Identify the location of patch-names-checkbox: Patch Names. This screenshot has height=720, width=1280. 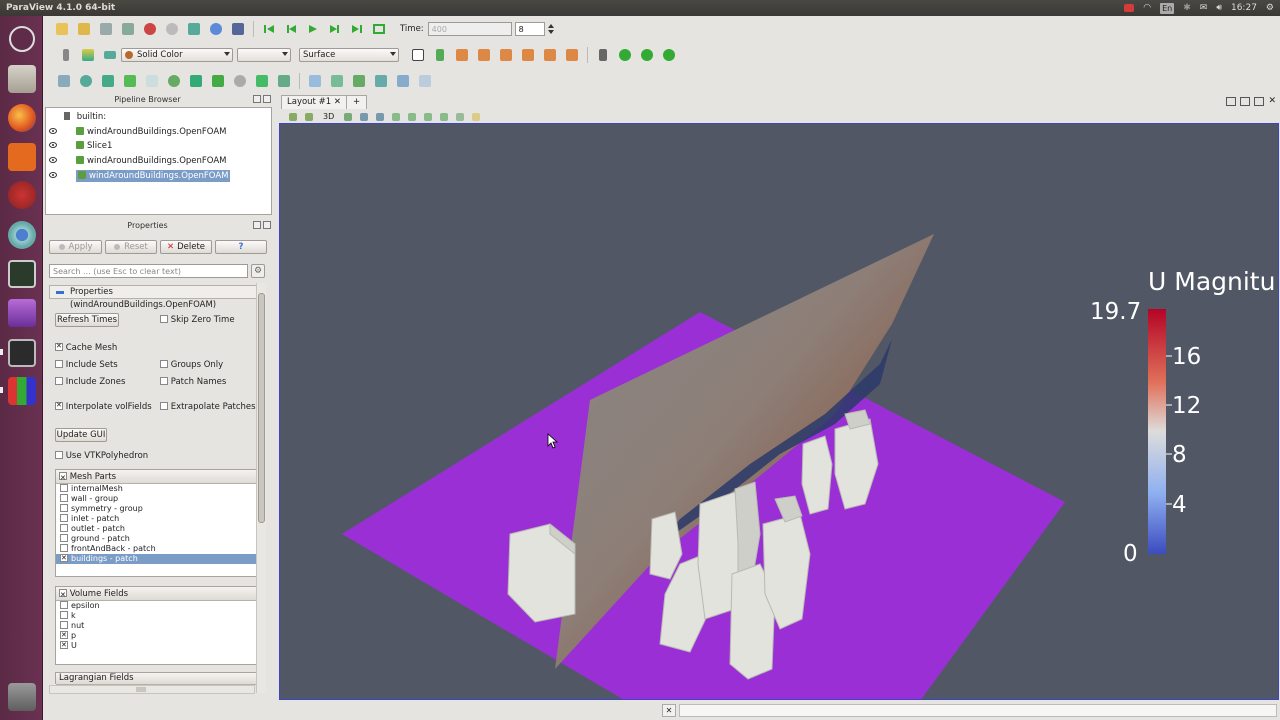
(193, 382).